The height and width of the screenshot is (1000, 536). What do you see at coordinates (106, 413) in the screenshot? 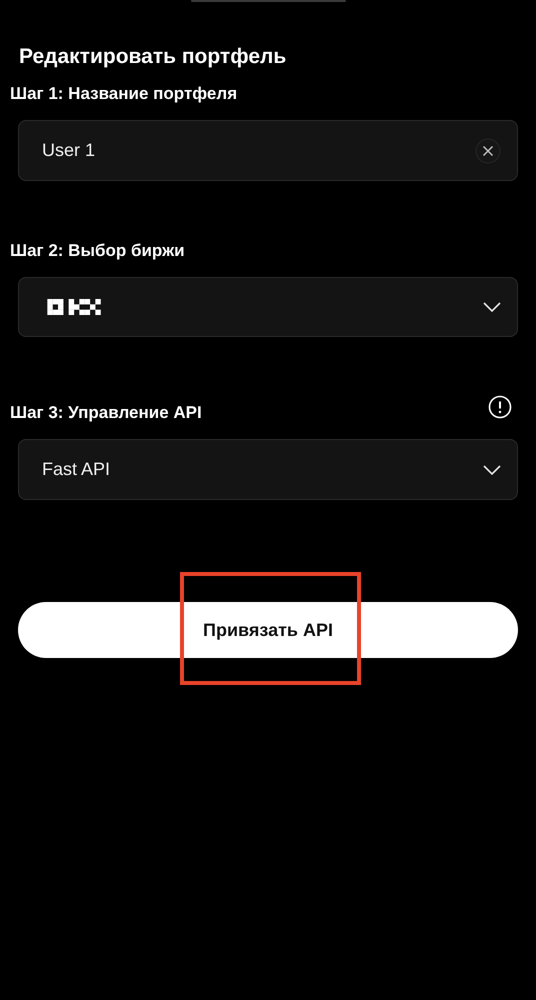
I see `step-label: Шаг 3: Управление API` at bounding box center [106, 413].